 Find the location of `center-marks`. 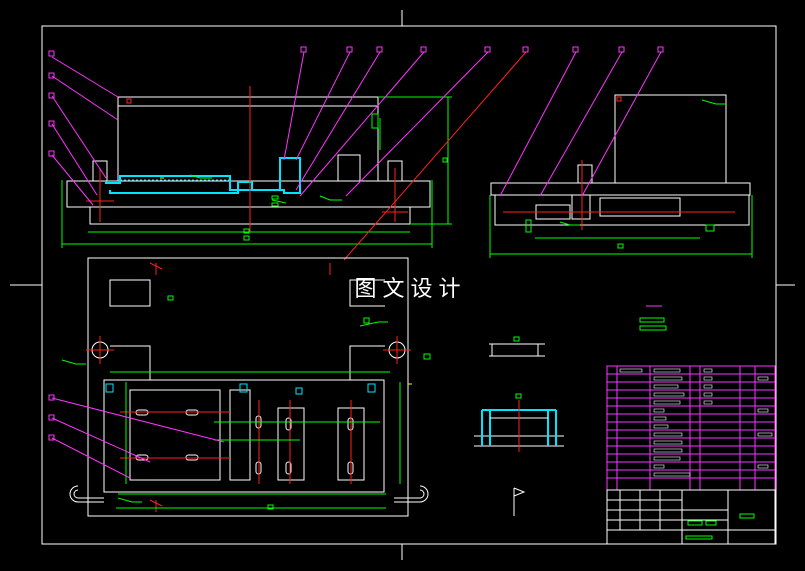

center-marks is located at coordinates (286, 281).